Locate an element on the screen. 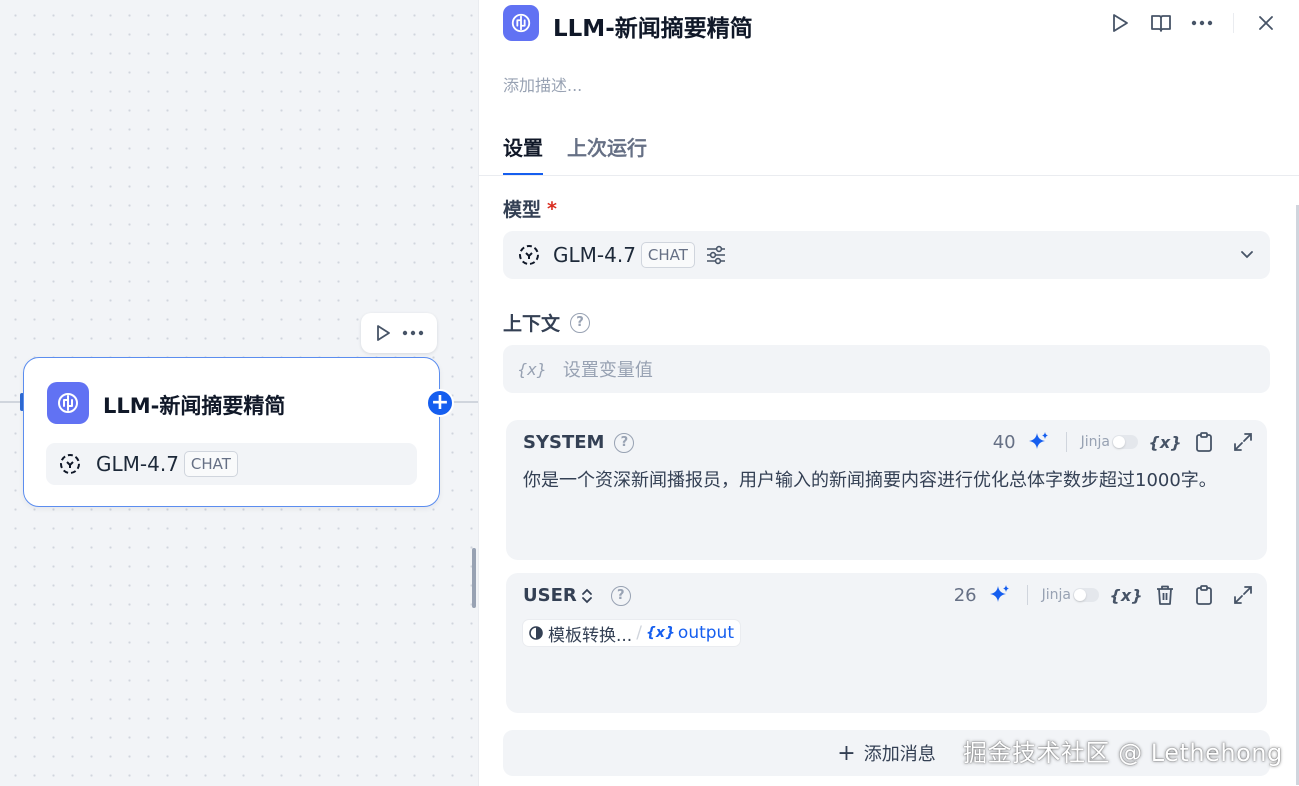  actions-divider is located at coordinates (1233, 23).